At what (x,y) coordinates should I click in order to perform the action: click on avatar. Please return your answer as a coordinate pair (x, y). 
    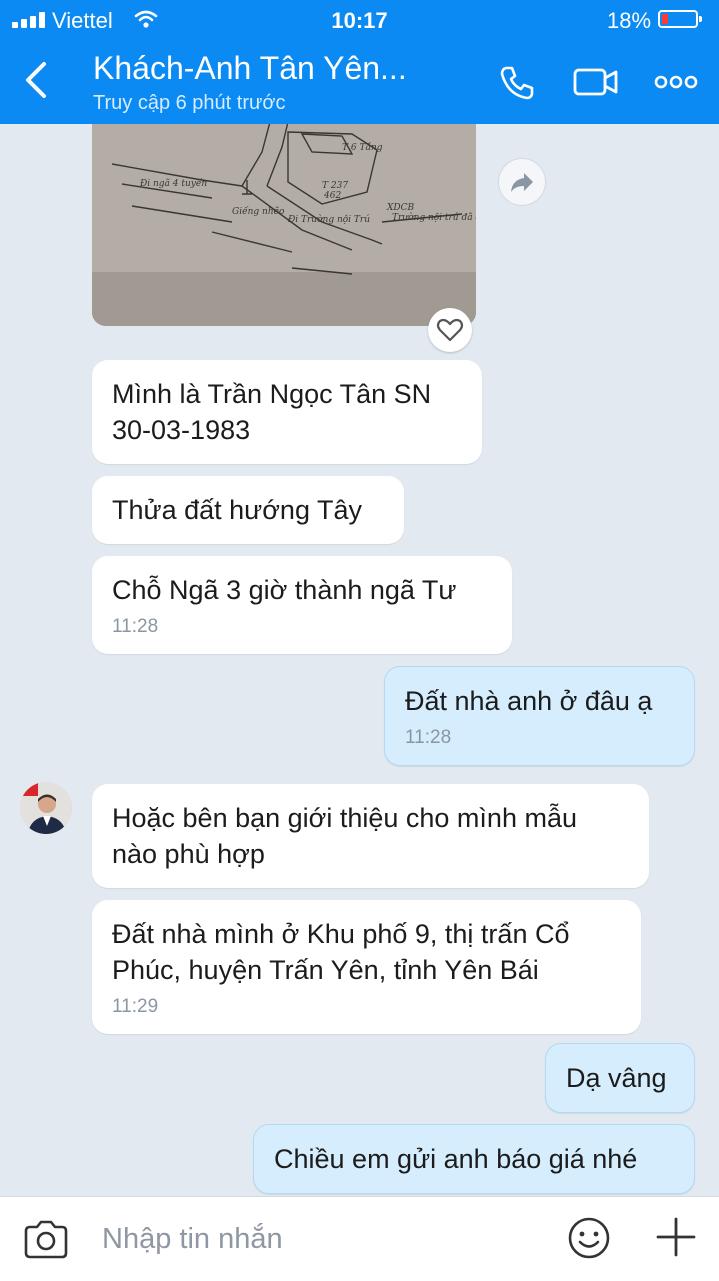
    Looking at the image, I should click on (46, 808).